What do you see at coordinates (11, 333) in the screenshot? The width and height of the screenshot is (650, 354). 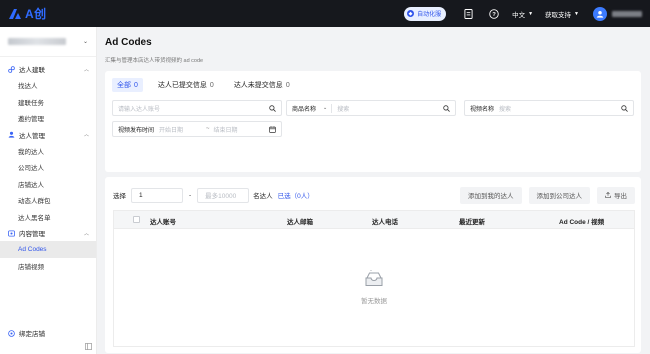 I see `store-icon` at bounding box center [11, 333].